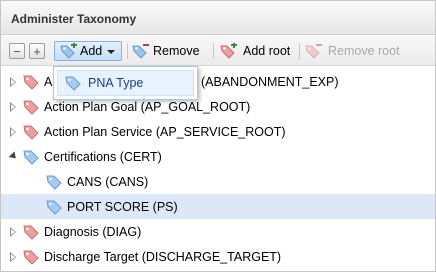 Image resolution: width=436 pixels, height=272 pixels. I want to click on collapse-all-button: −, so click(17, 51).